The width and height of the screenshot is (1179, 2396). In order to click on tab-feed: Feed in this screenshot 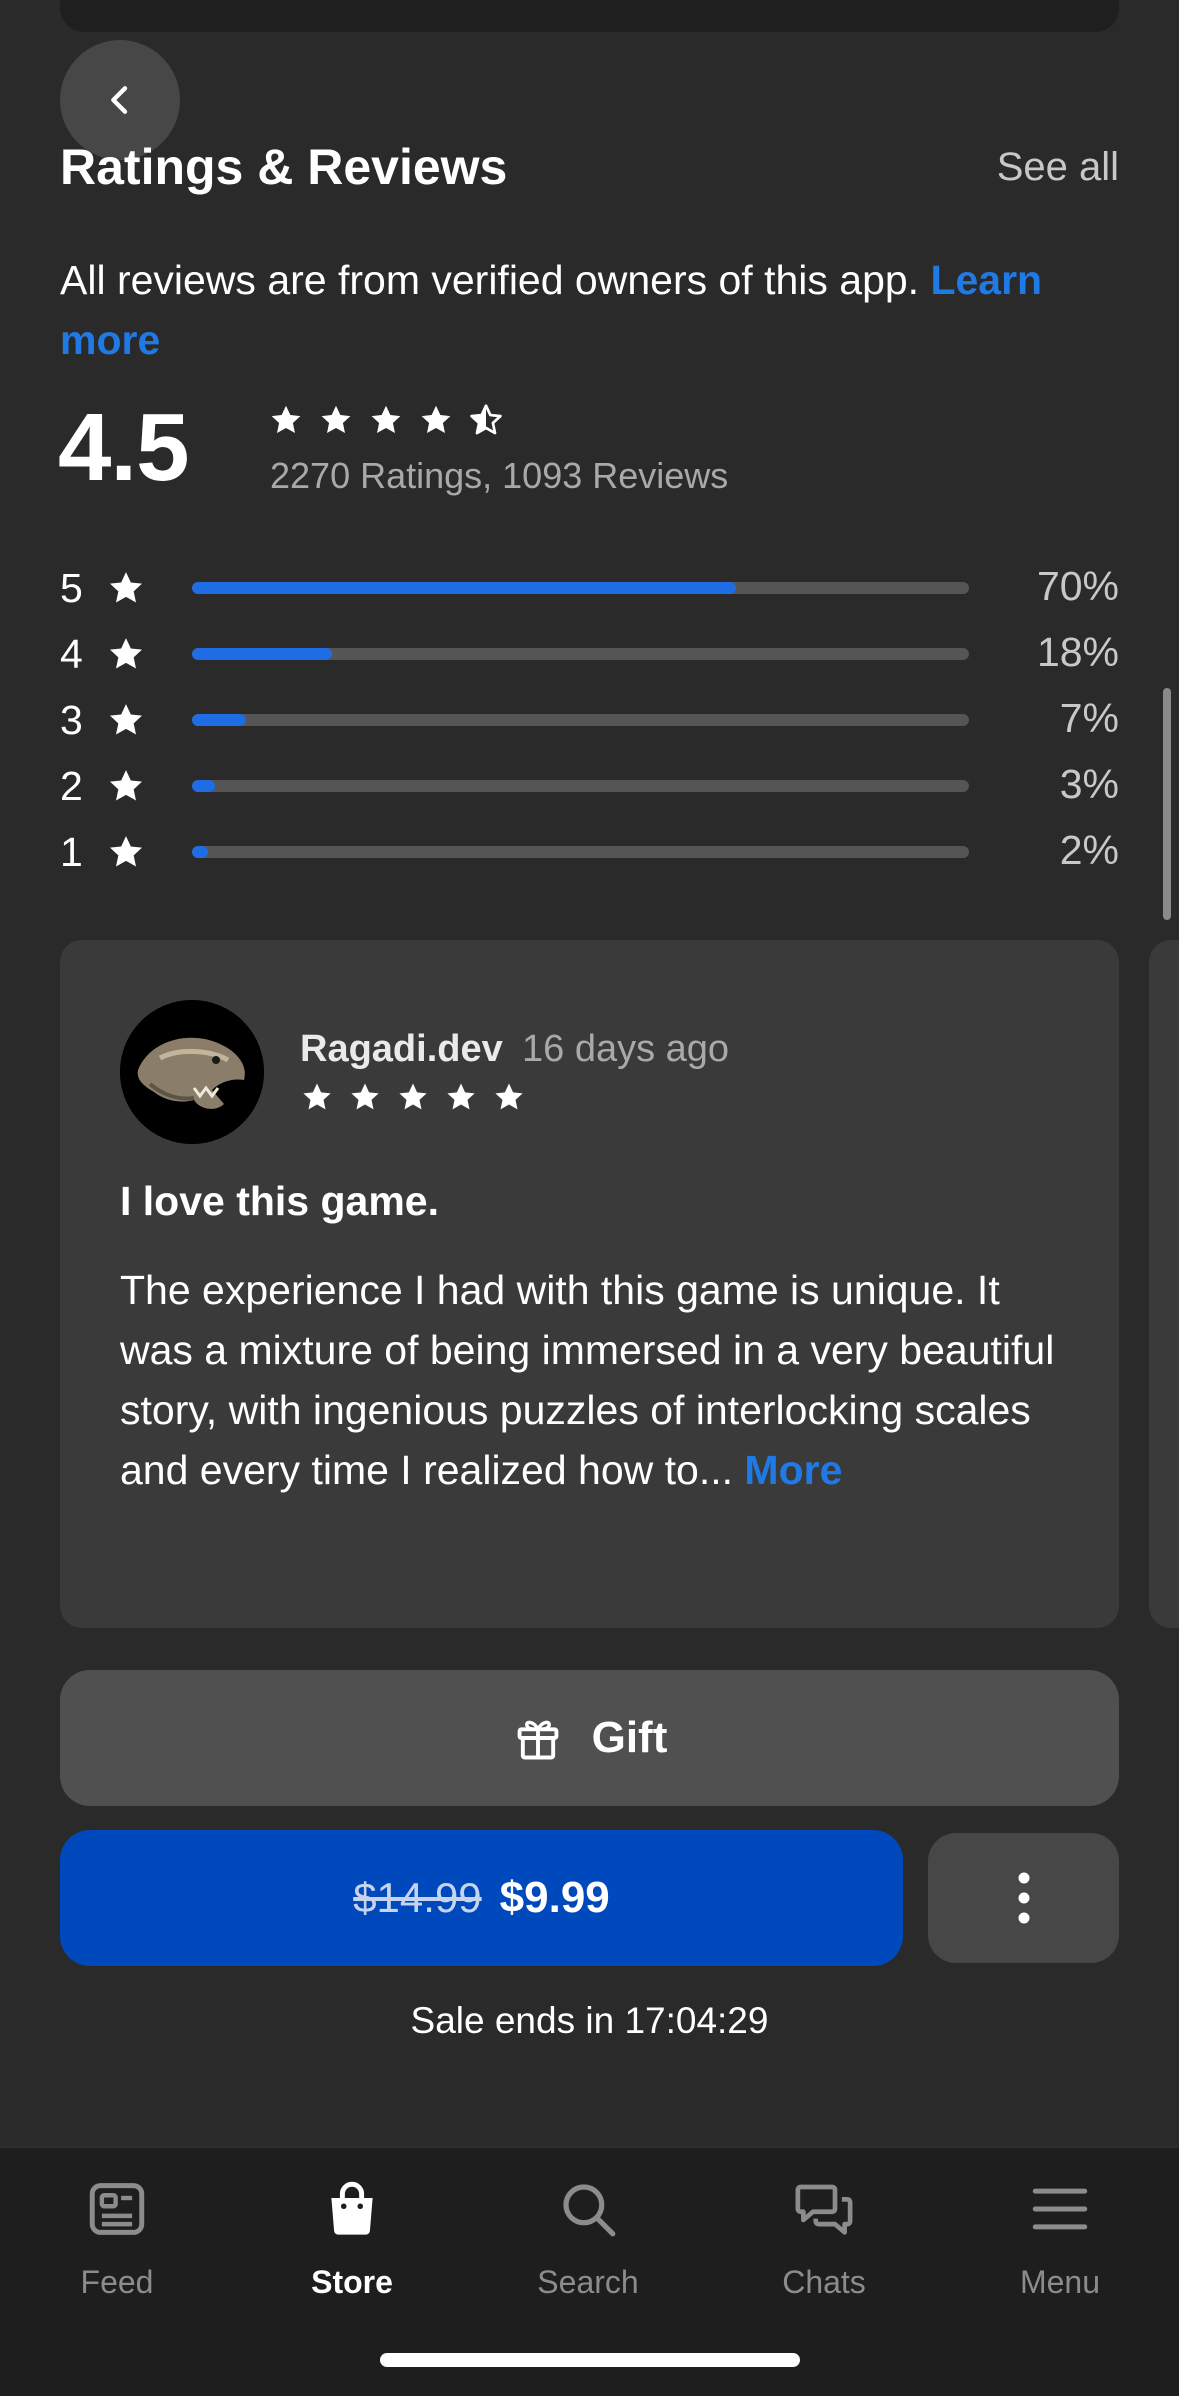, I will do `click(117, 2256)`.